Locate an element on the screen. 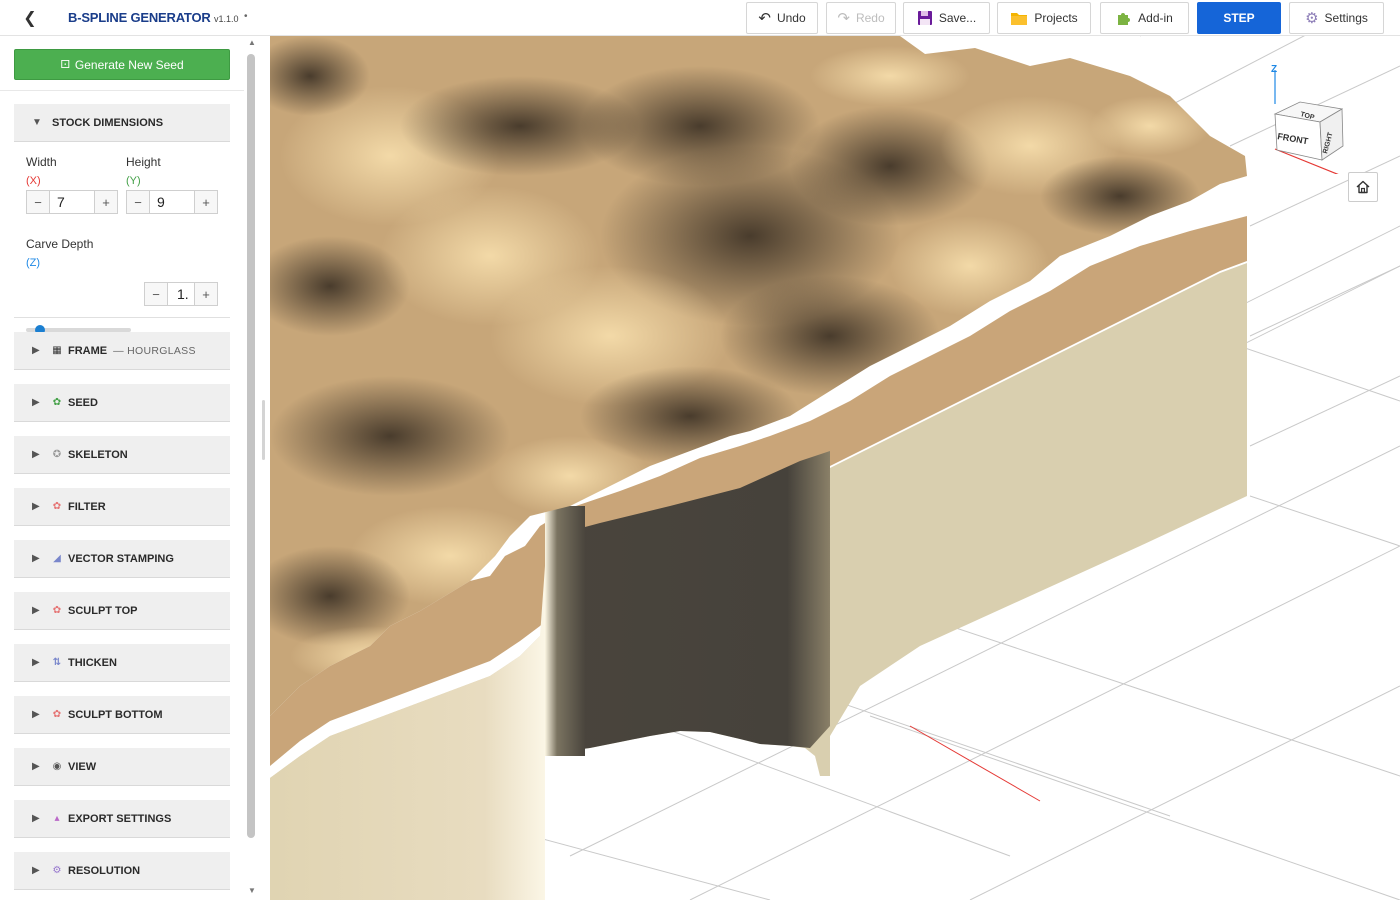 This screenshot has width=1400, height=900. folder-icon is located at coordinates (1019, 19).